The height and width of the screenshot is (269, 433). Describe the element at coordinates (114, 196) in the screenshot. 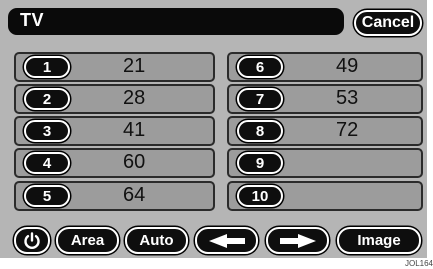

I see `preset-5: 5 64` at that location.